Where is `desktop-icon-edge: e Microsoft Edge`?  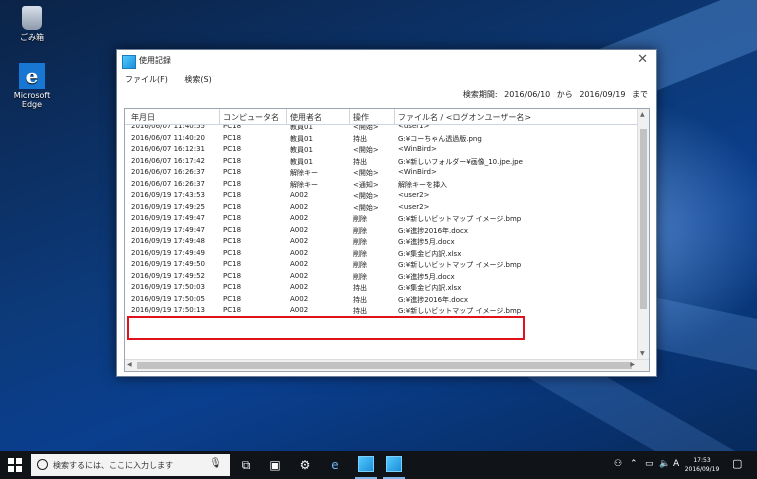
desktop-icon-edge: e Microsoft Edge is located at coordinates (32, 86).